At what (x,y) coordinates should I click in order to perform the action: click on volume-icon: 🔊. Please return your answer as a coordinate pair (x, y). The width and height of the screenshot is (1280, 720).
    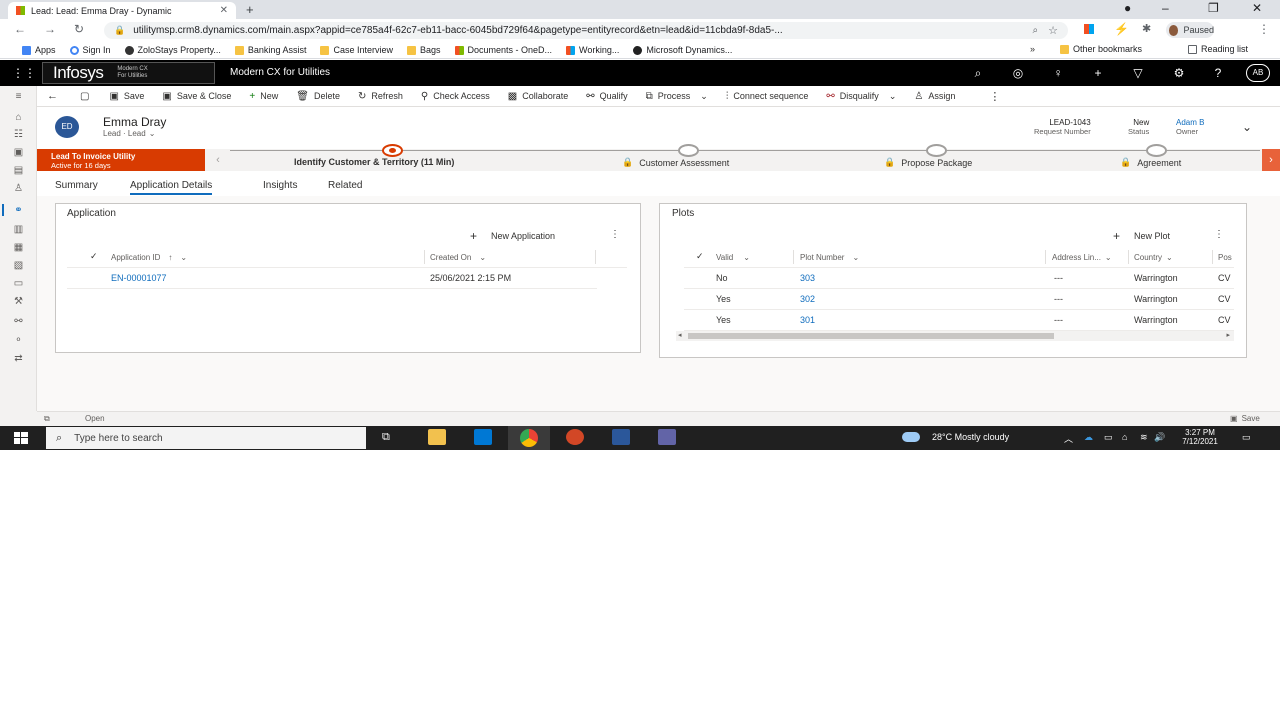
    Looking at the image, I should click on (1159, 437).